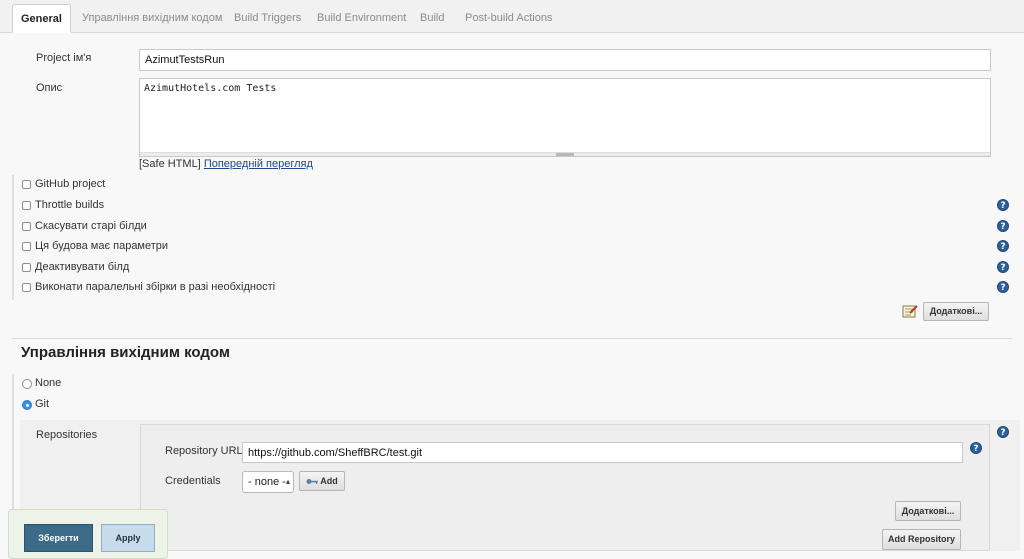 The height and width of the screenshot is (559, 1024). Describe the element at coordinates (921, 539) in the screenshot. I see `add-repository-button: Add Repository` at that location.